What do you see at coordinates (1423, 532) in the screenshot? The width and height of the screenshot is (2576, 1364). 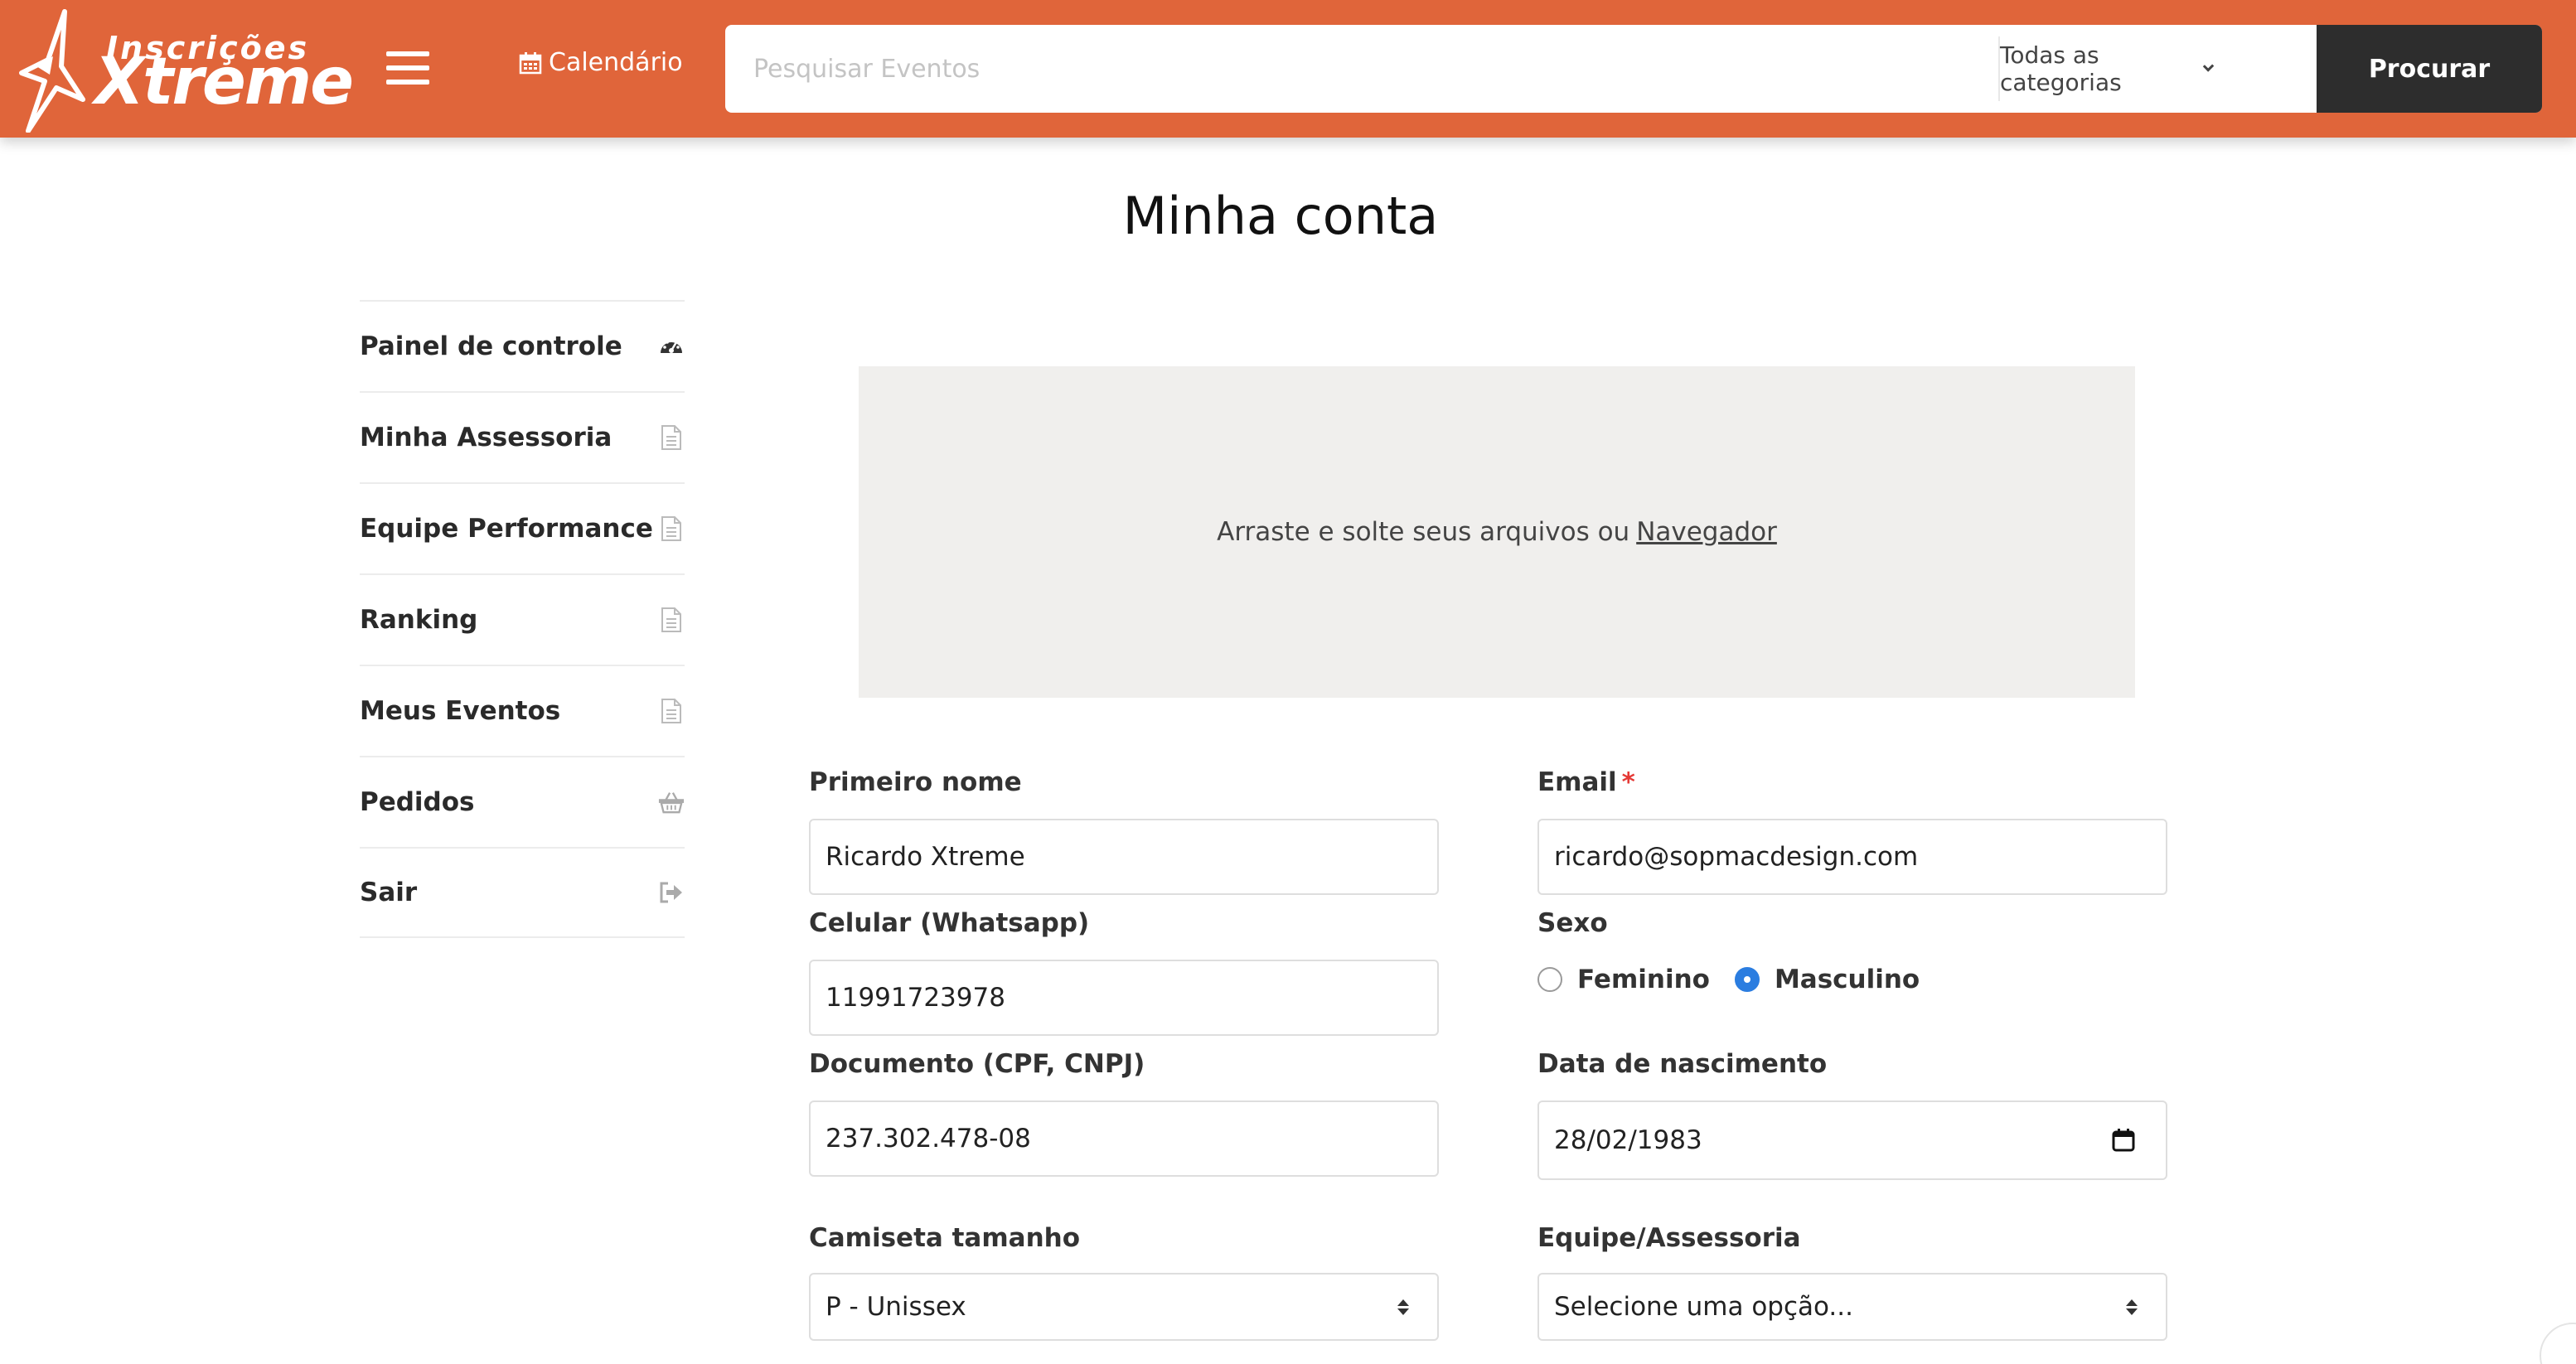 I see `dropzone-text: Arraste e solte seus arquivos ou` at bounding box center [1423, 532].